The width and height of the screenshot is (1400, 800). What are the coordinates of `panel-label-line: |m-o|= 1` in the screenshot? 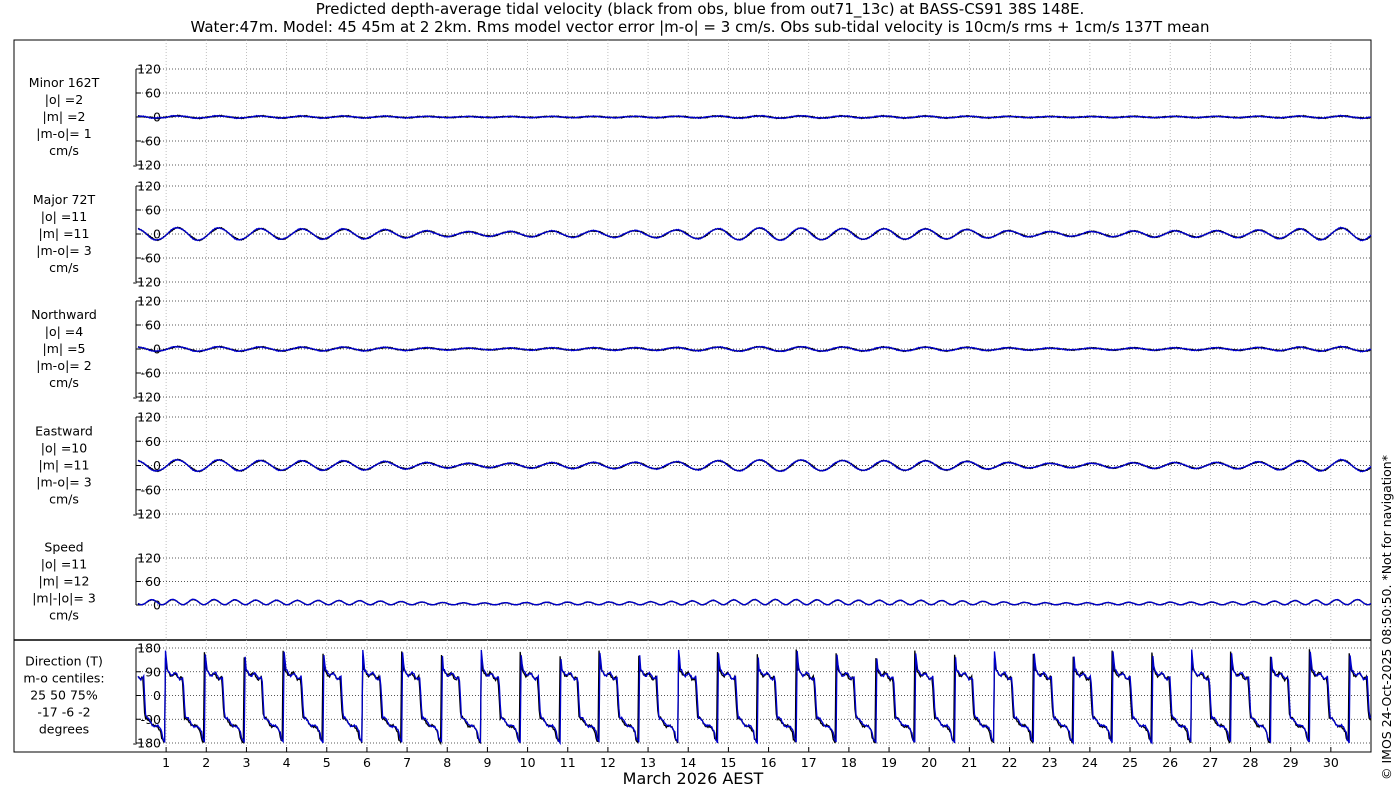 It's located at (63, 133).